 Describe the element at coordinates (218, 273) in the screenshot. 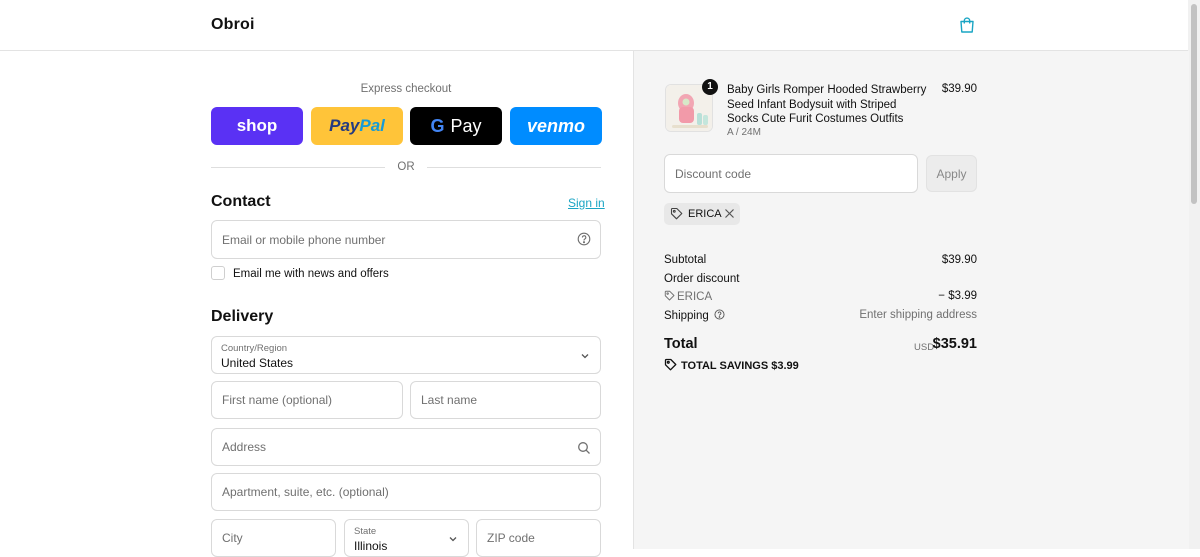

I see `newsletter-checkbox` at that location.